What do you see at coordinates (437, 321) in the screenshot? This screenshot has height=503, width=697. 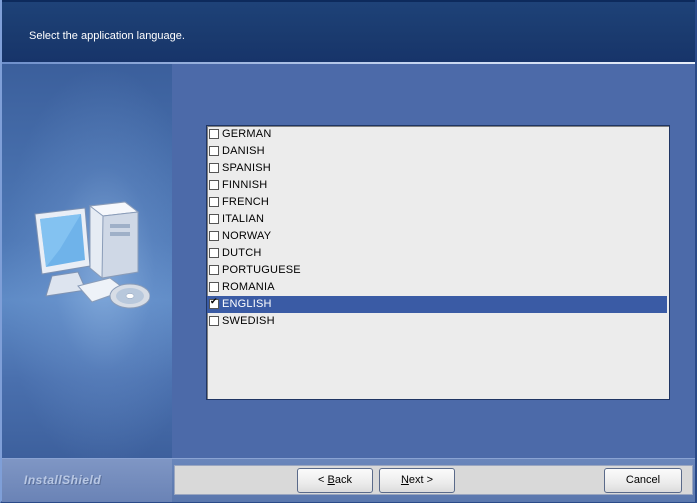 I see `language-item-swedish: SWEDISH` at bounding box center [437, 321].